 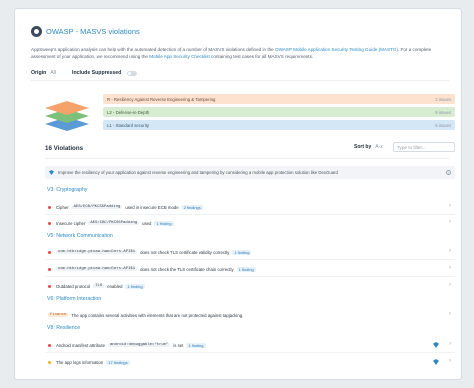 What do you see at coordinates (114, 223) in the screenshot?
I see `row-code: AES/CBC/PKCS5Padding` at bounding box center [114, 223].